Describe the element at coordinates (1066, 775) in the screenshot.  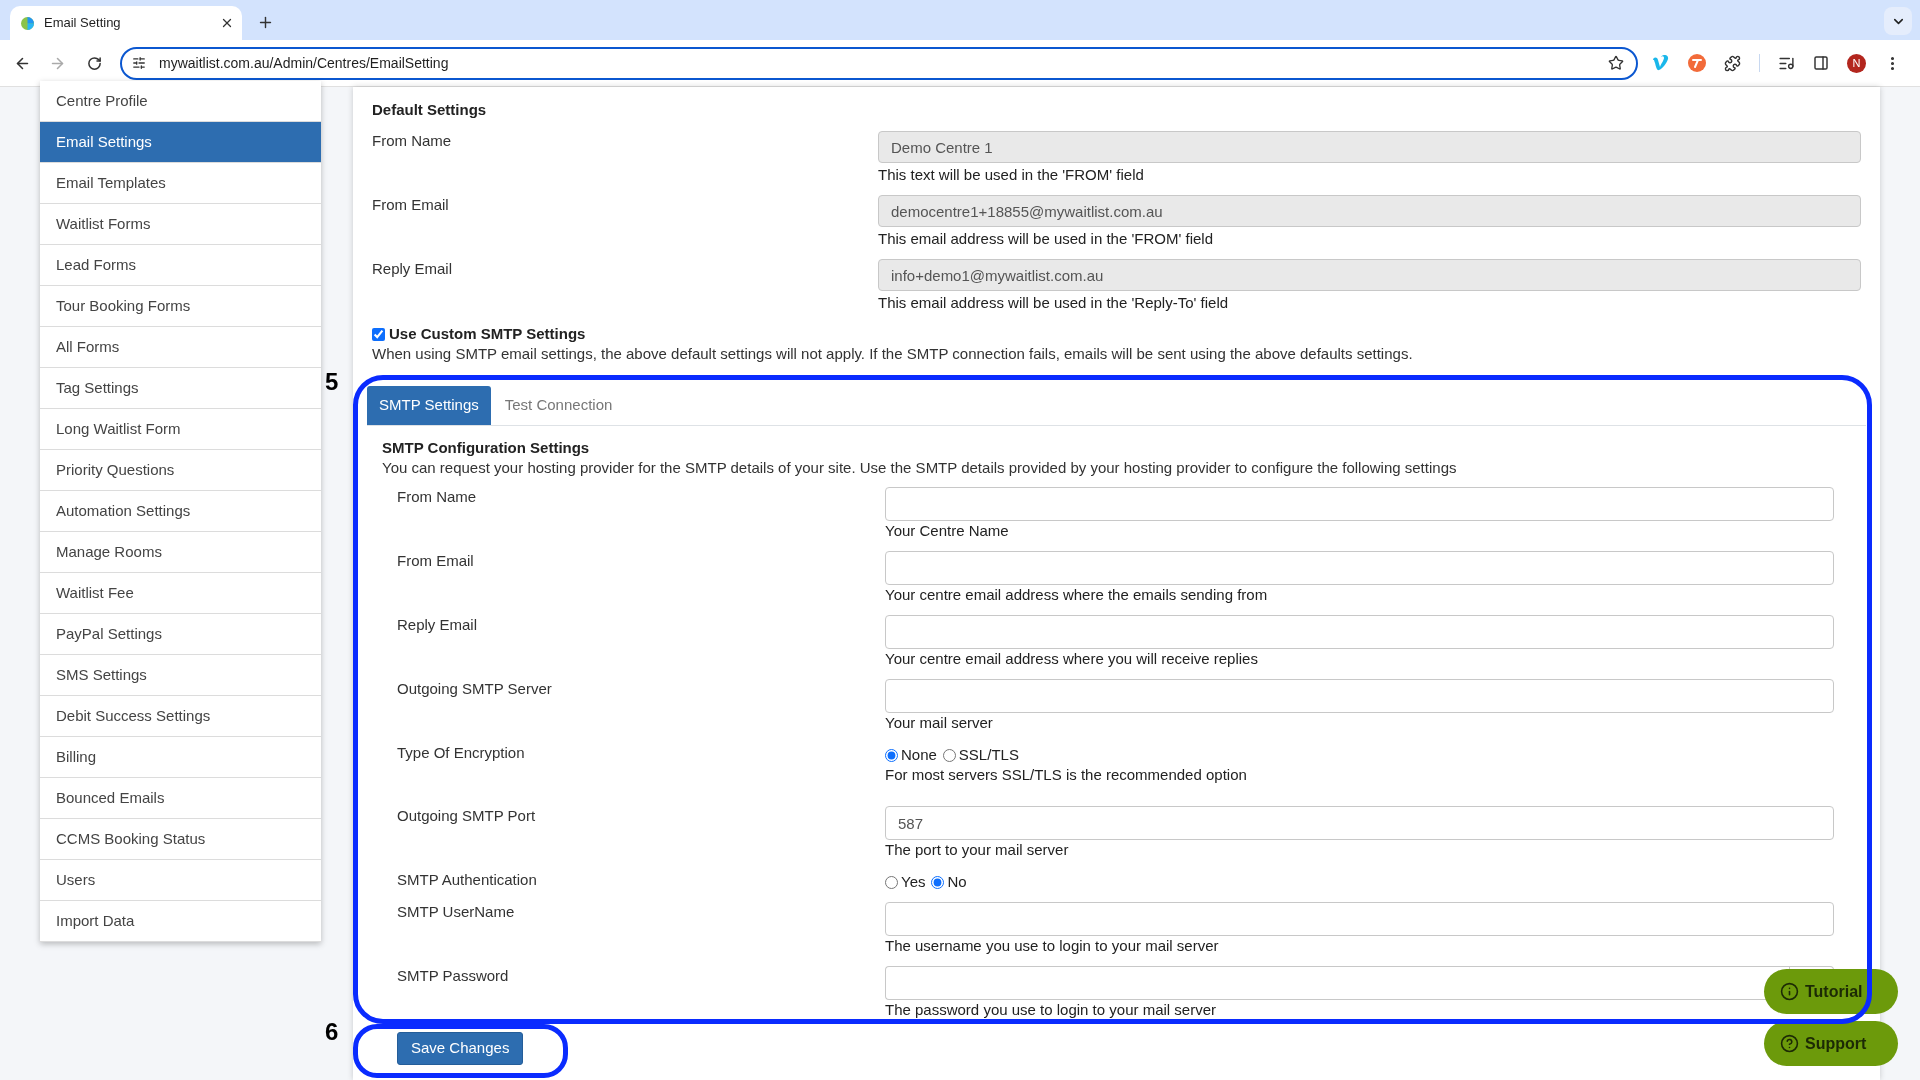
I see `help-text: For most servers SSL/TLS is the recommended option` at that location.